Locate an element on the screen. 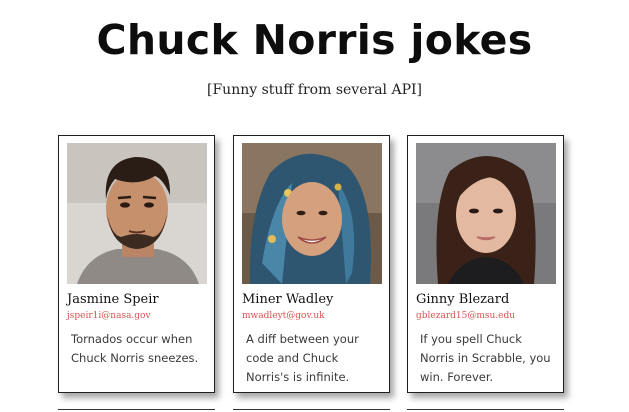  profile-email: mwadleyt@gov.uk is located at coordinates (283, 316).